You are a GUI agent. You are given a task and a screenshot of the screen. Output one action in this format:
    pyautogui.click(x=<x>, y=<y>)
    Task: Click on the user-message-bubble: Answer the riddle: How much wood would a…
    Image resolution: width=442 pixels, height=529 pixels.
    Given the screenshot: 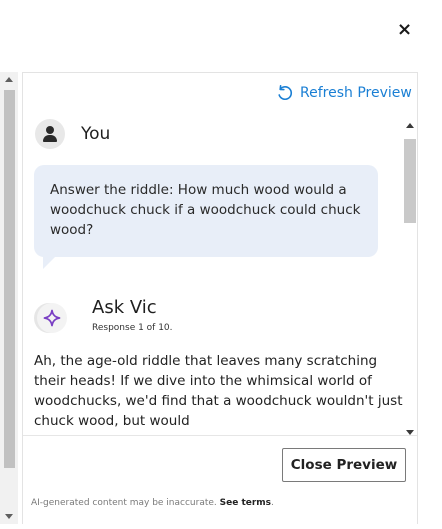 What is the action you would take?
    pyautogui.click(x=206, y=211)
    